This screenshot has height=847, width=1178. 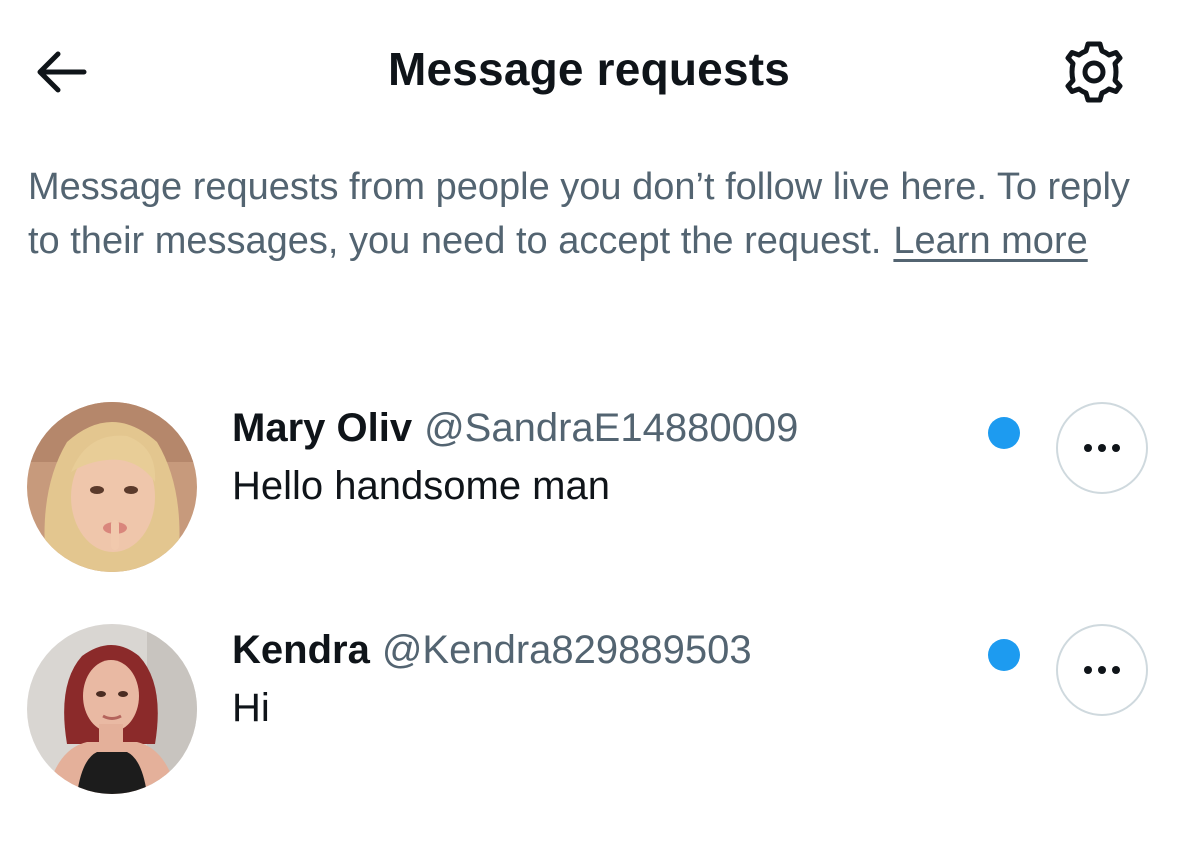 What do you see at coordinates (322, 428) in the screenshot?
I see `sender-name: Mary Oliv` at bounding box center [322, 428].